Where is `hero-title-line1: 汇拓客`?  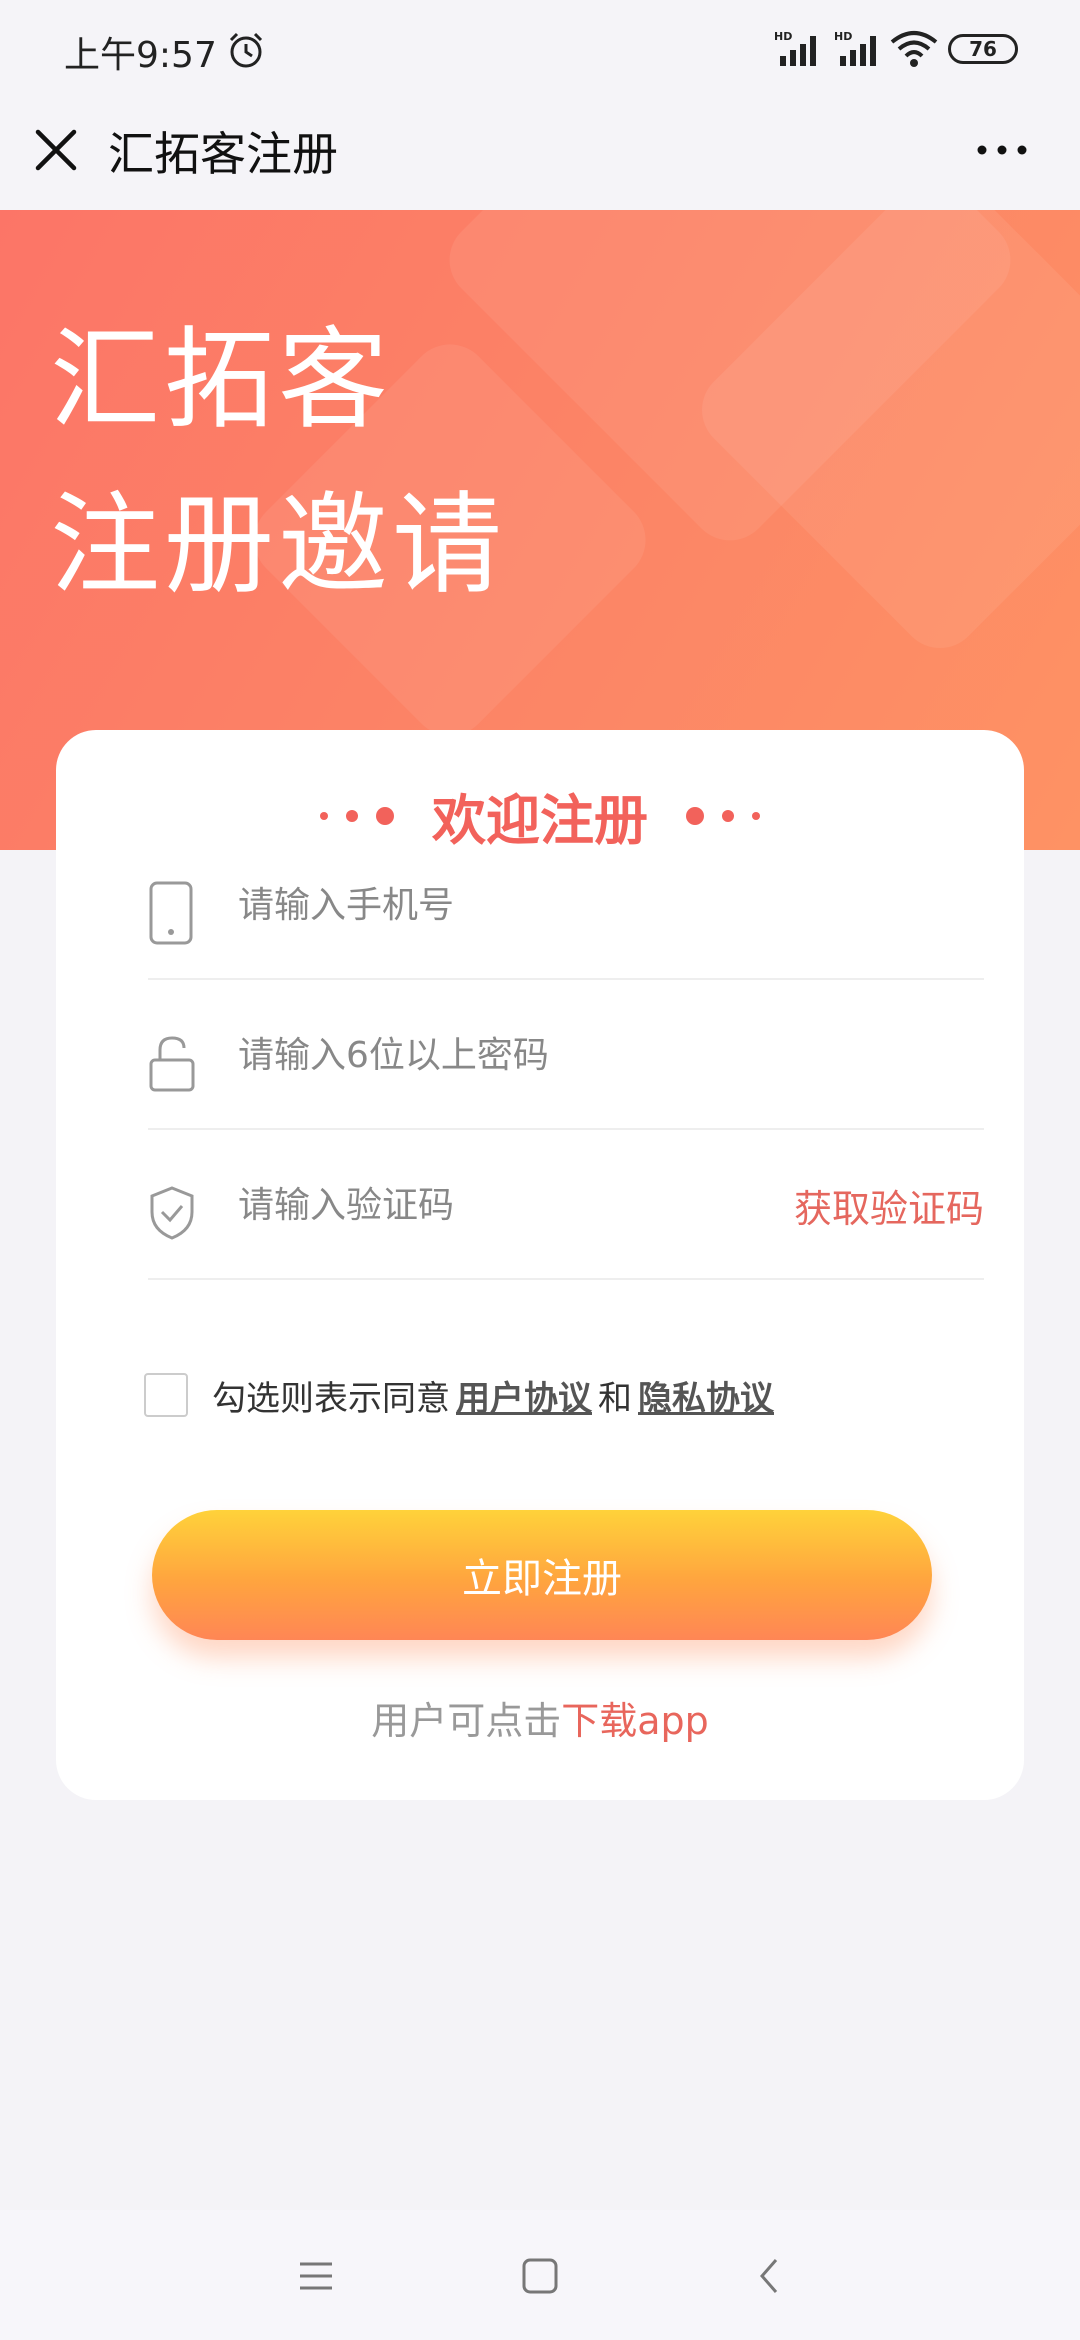
hero-title-line1: 汇拓客 is located at coordinates (221, 380).